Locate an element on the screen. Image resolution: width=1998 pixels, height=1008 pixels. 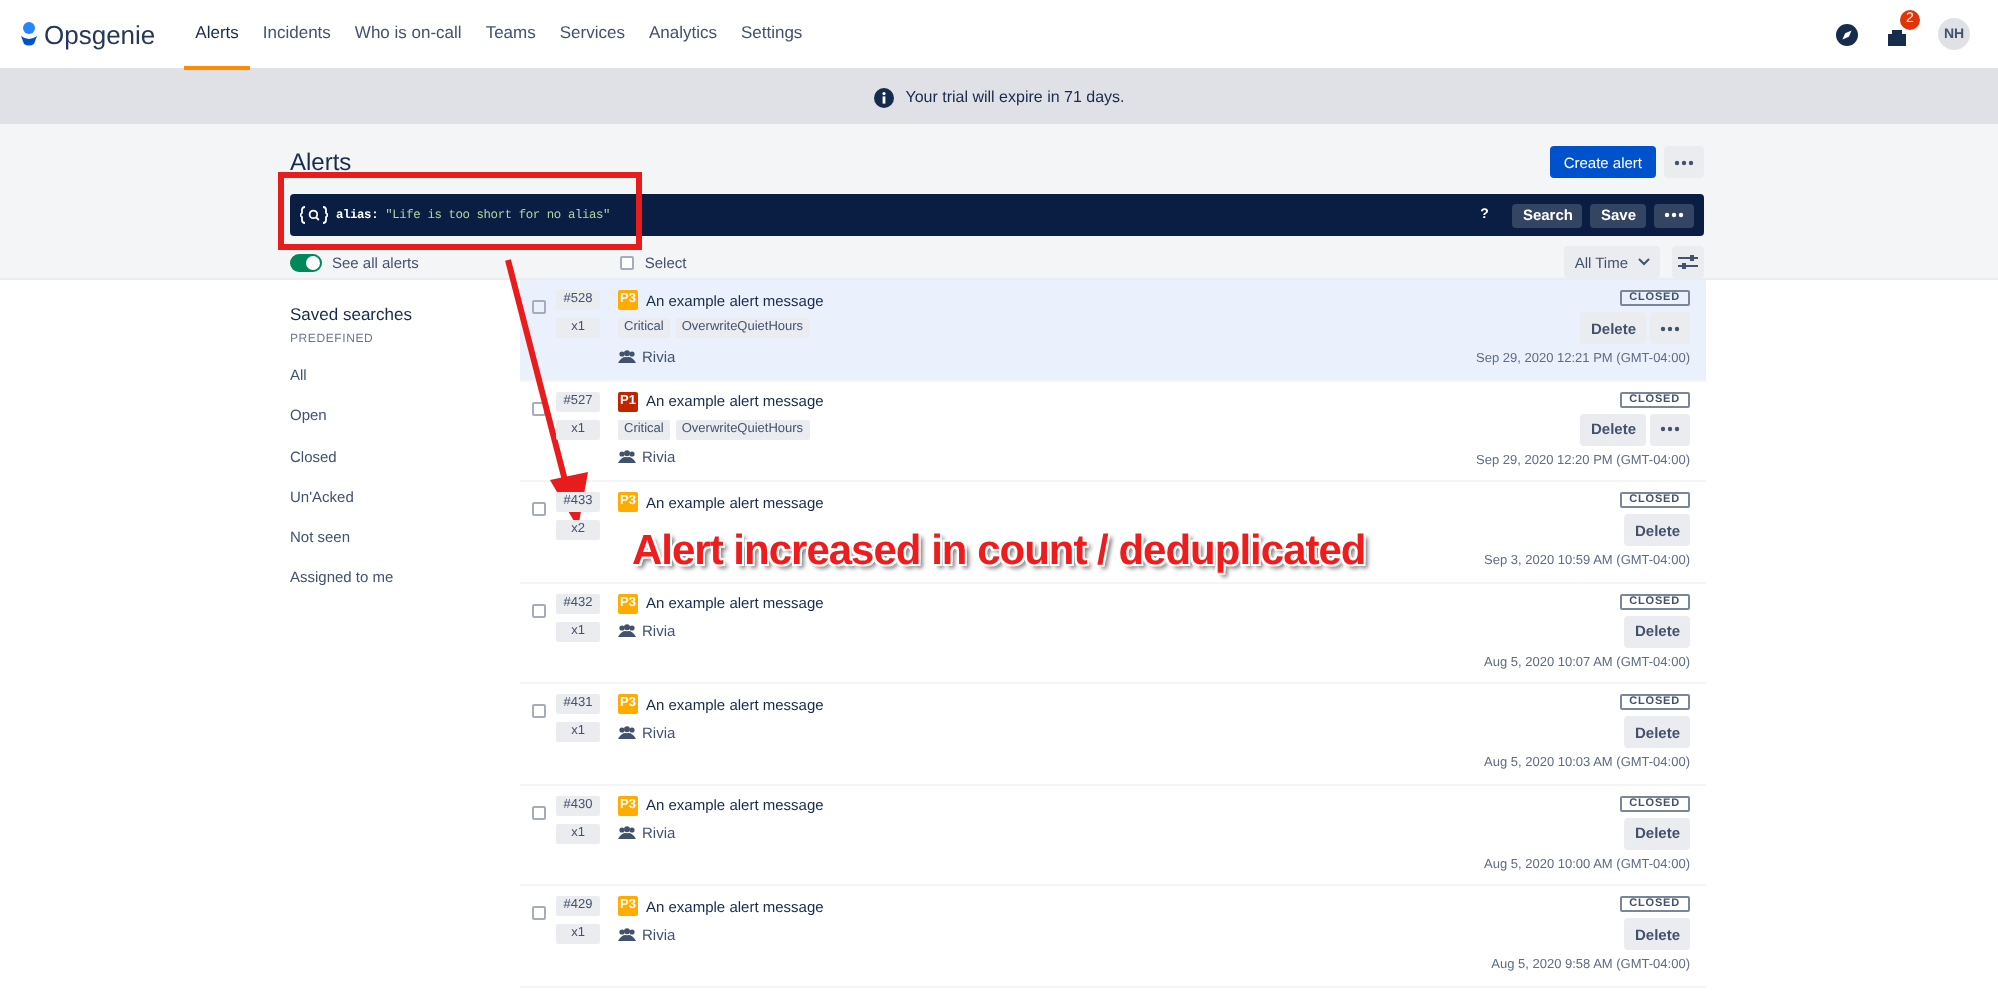
see-all-toggle is located at coordinates (306, 262).